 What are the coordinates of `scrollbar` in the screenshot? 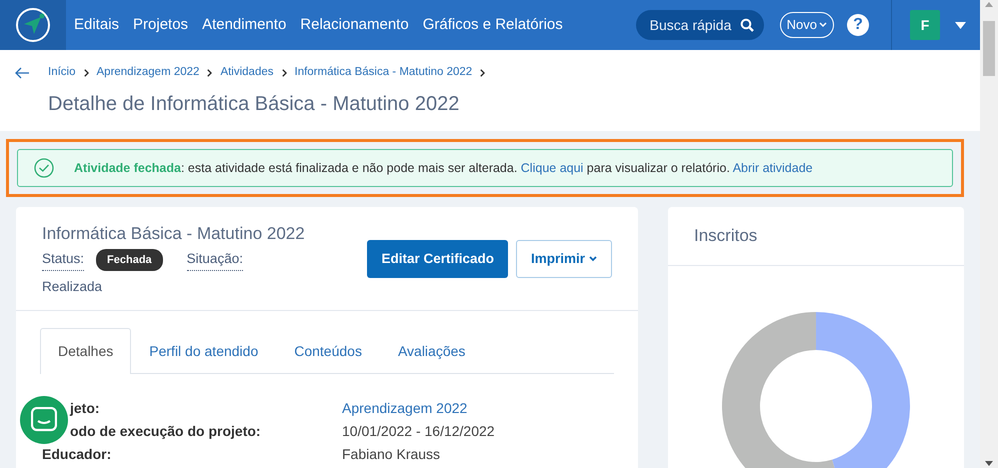 It's located at (989, 234).